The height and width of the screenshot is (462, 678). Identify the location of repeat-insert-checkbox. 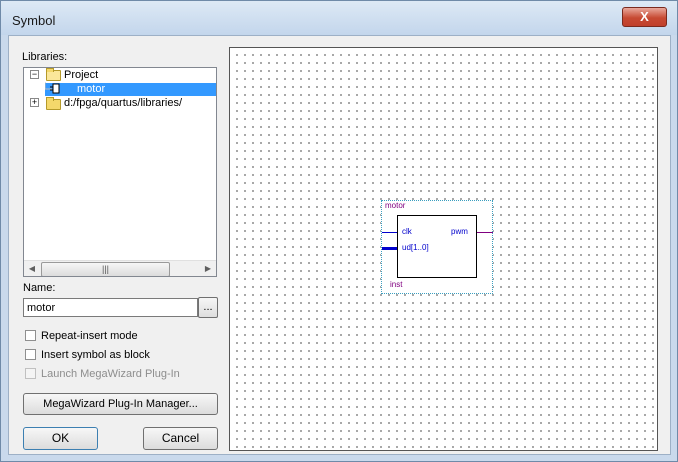
(30, 335).